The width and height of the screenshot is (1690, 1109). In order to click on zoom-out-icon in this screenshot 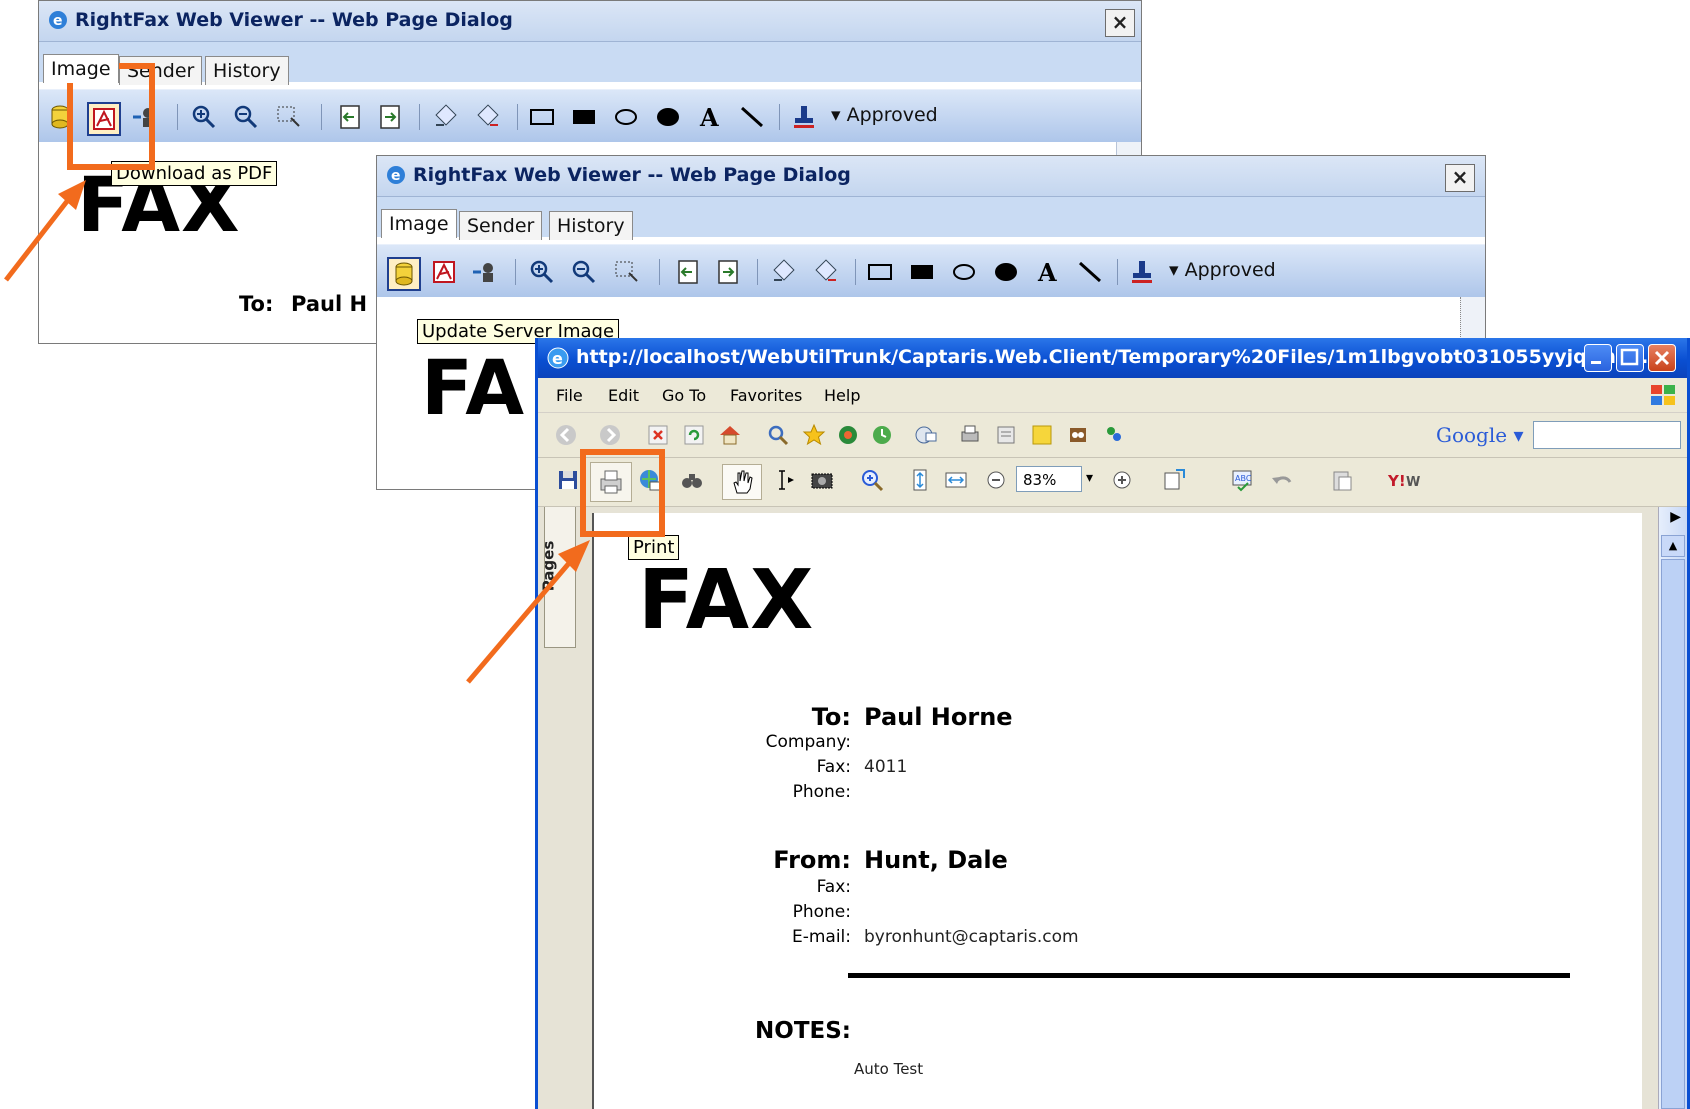, I will do `click(246, 117)`.